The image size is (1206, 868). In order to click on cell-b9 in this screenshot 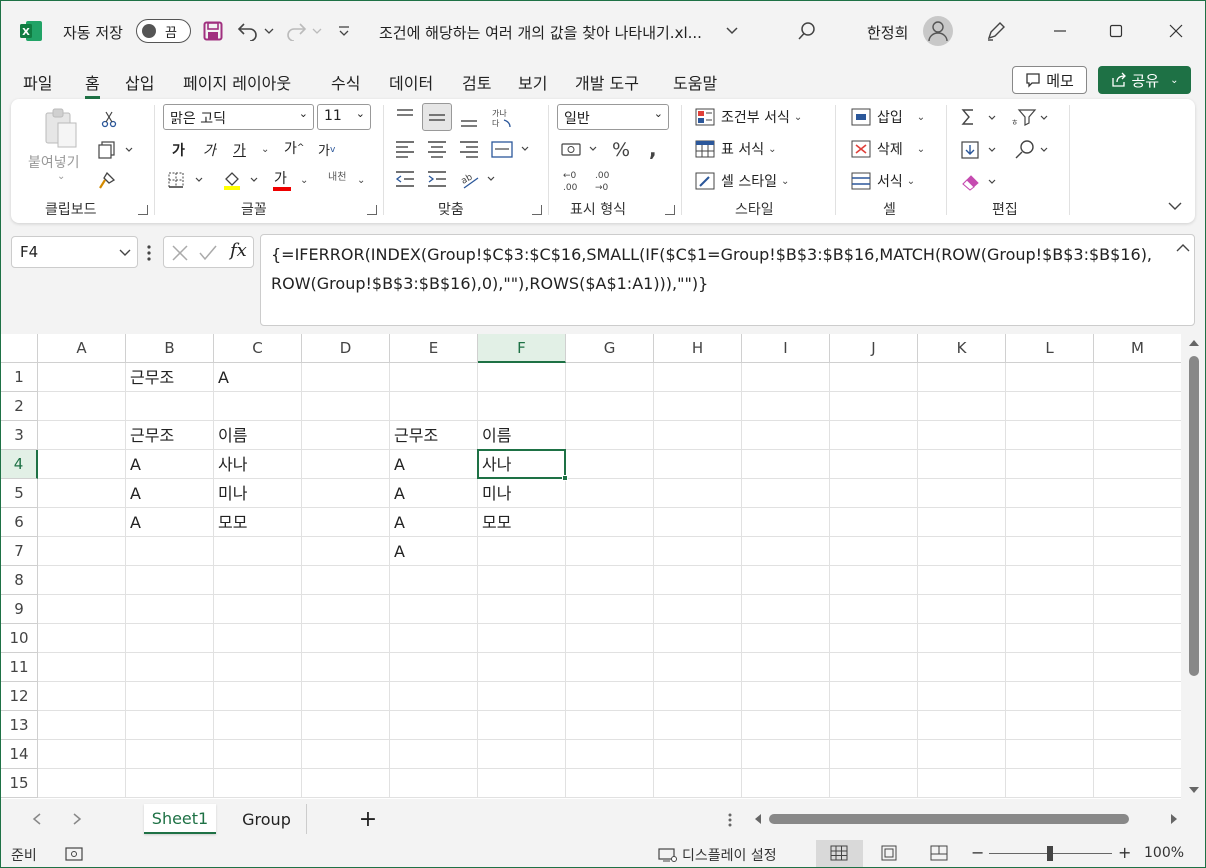, I will do `click(170, 609)`.